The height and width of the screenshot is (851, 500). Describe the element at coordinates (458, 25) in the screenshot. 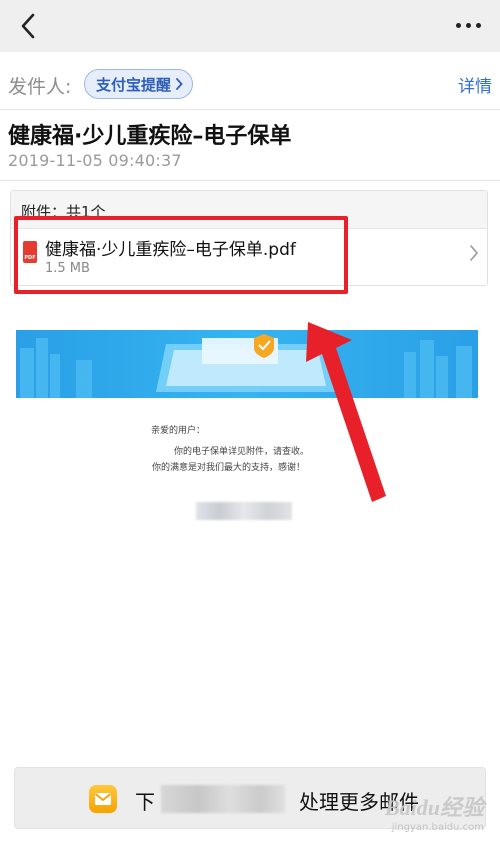

I see `more-dots-icon` at that location.